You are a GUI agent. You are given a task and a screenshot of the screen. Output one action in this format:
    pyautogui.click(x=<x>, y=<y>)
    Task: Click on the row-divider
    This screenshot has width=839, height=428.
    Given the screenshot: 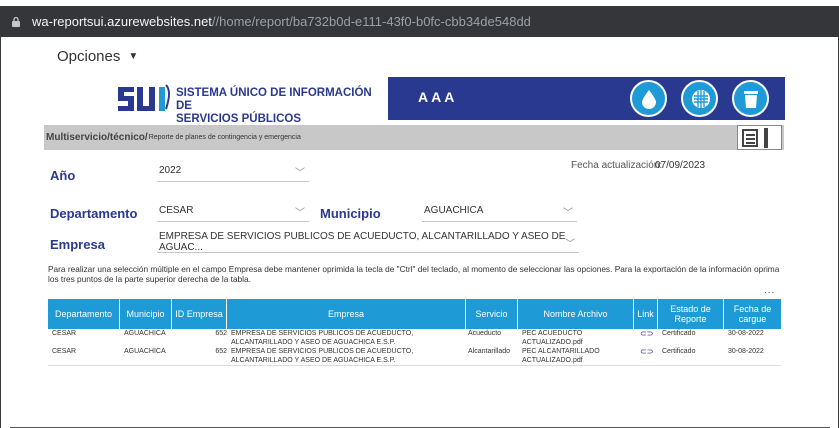 What is the action you would take?
    pyautogui.click(x=414, y=365)
    